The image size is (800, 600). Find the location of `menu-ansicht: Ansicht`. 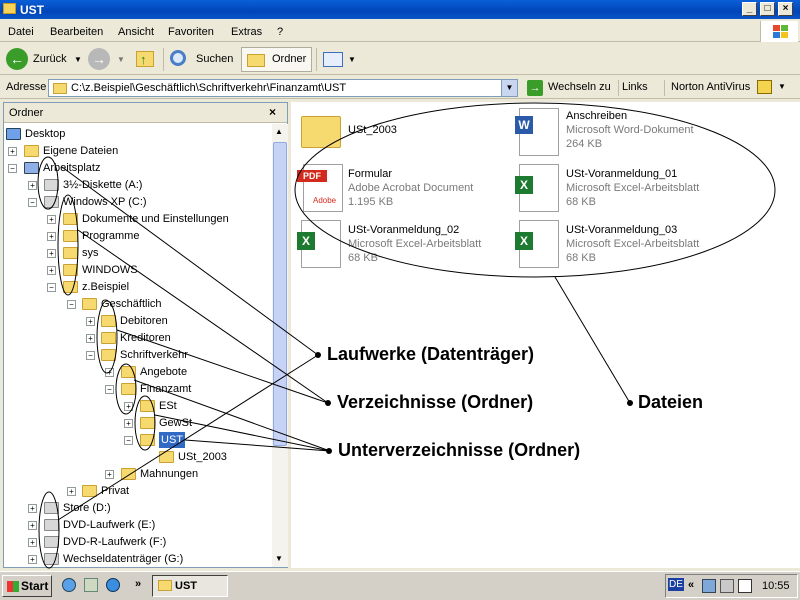

menu-ansicht: Ansicht is located at coordinates (136, 32).